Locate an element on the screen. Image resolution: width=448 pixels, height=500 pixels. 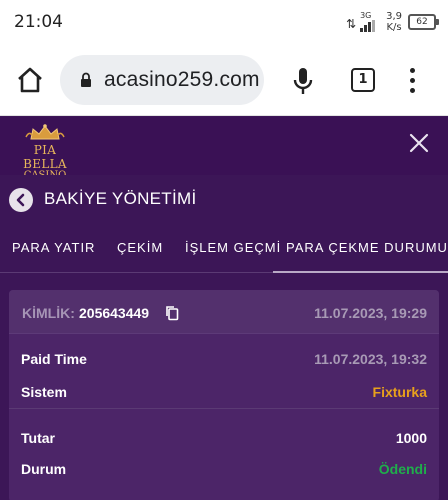
close-icon is located at coordinates (419, 143).